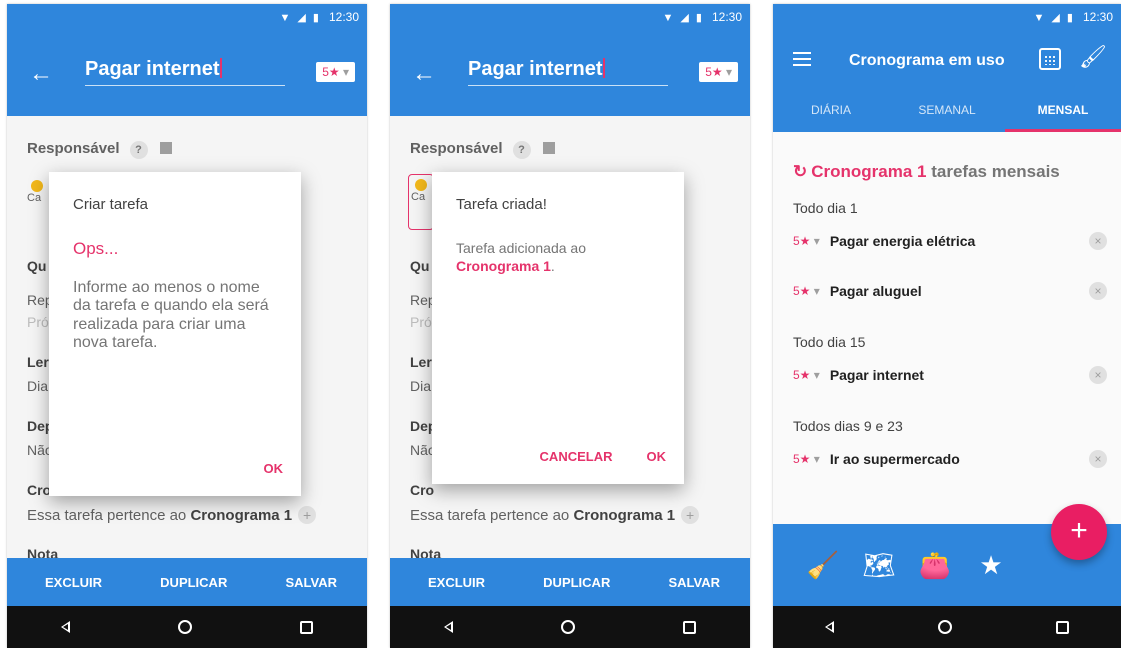 The height and width of the screenshot is (648, 1121). What do you see at coordinates (490, 515) in the screenshot?
I see `cronograma-text: Essa tarefa pertence ao` at bounding box center [490, 515].